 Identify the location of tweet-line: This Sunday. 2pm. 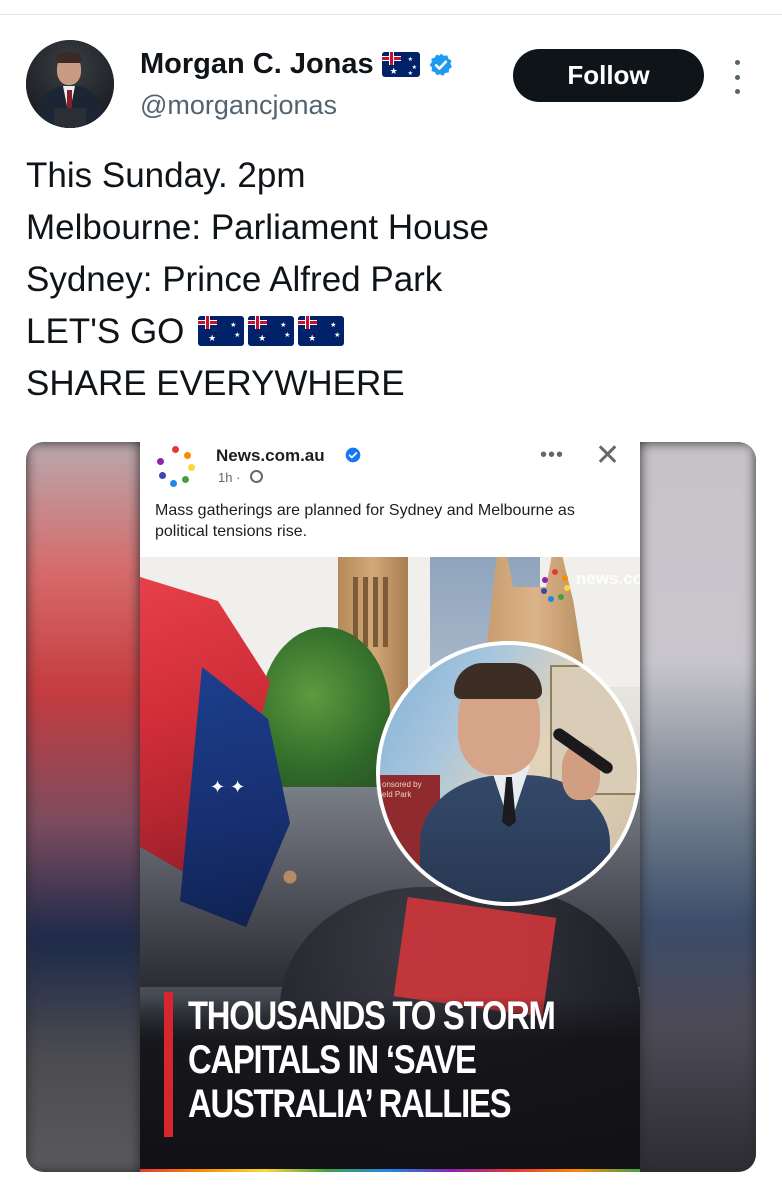
(166, 175).